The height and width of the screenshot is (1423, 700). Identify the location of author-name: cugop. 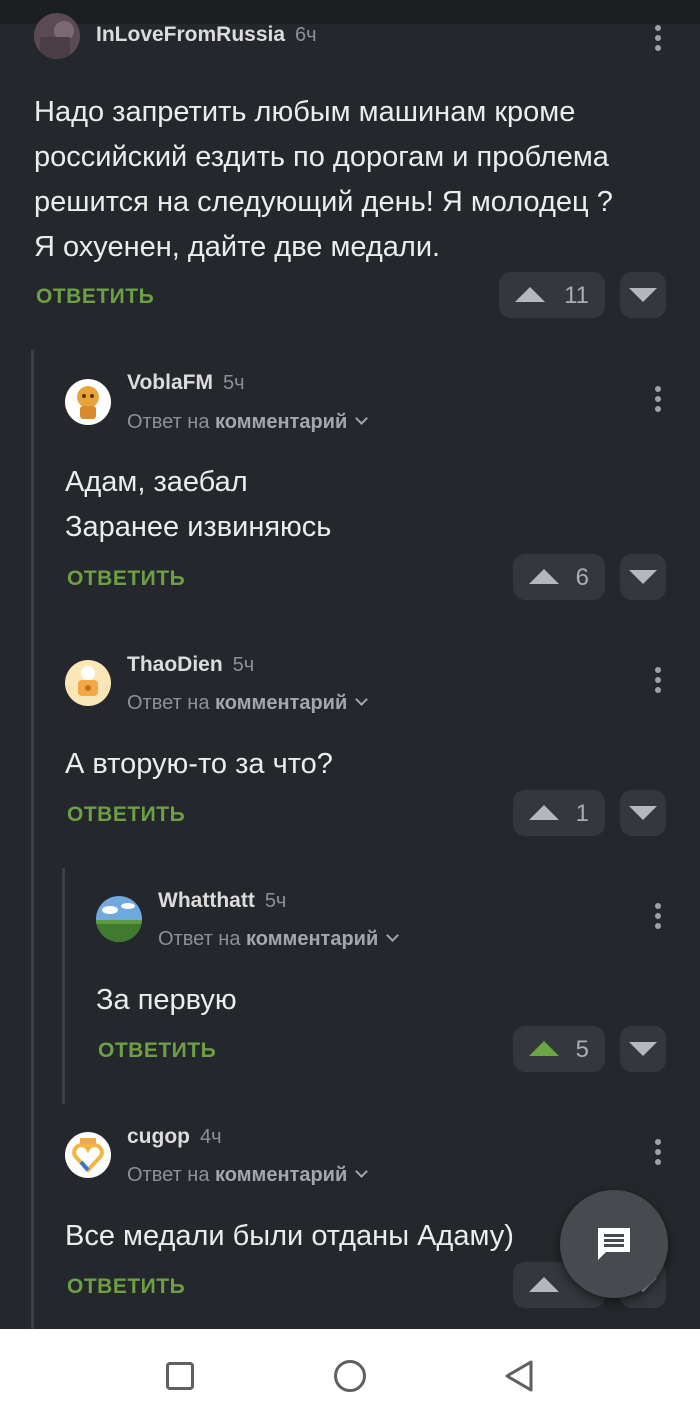
(158, 1136).